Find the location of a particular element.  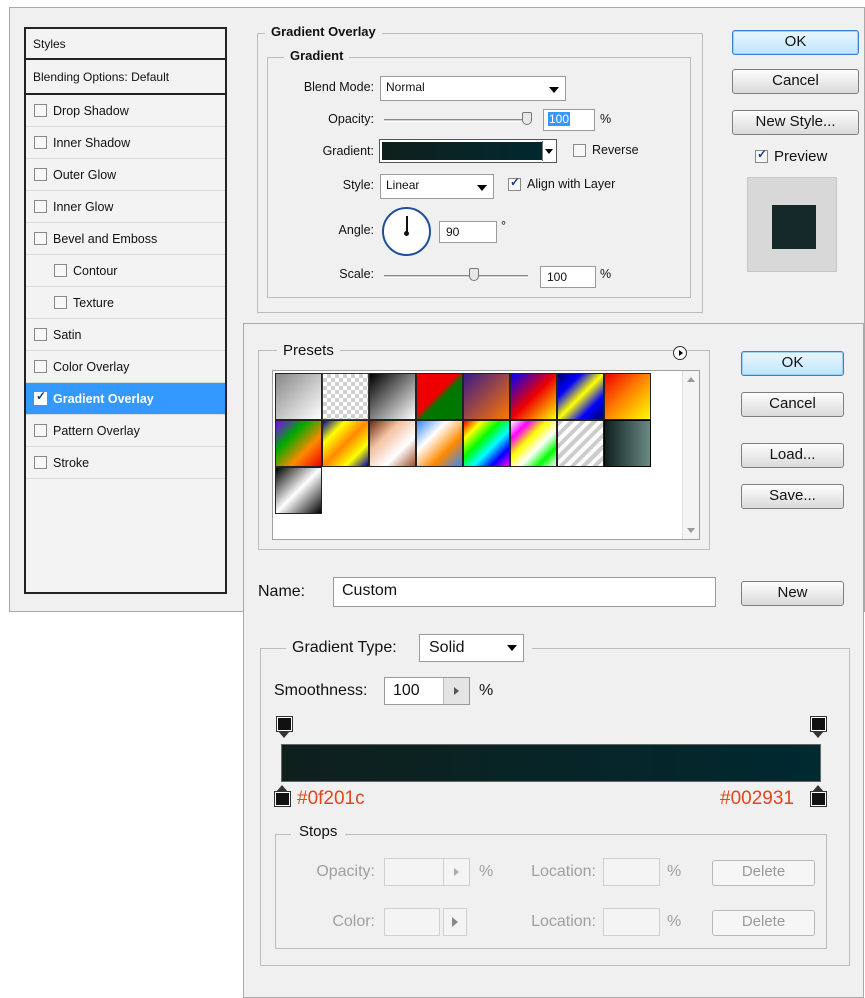

smoothness-stepper is located at coordinates (456, 691).